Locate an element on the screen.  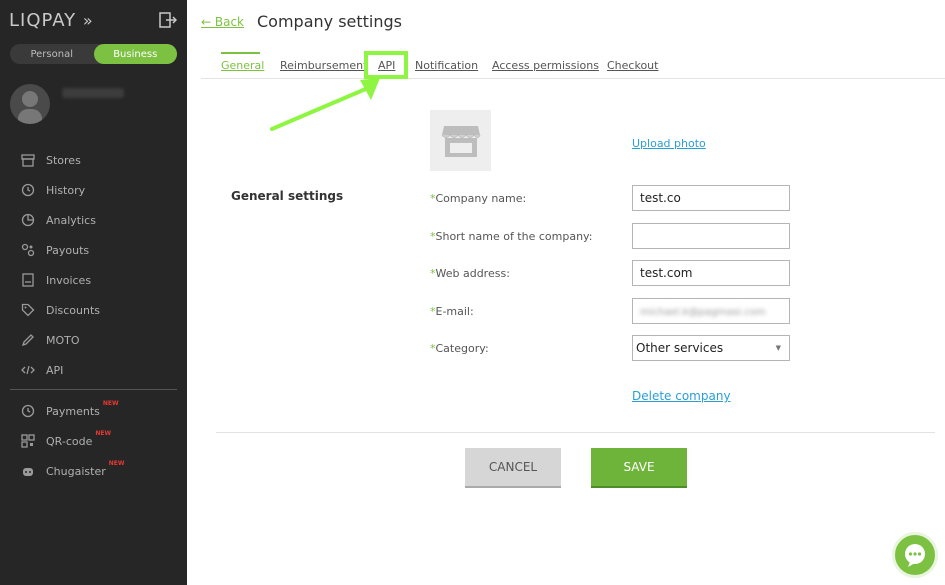
sidebar-item-label: QR-code is located at coordinates (69, 441).